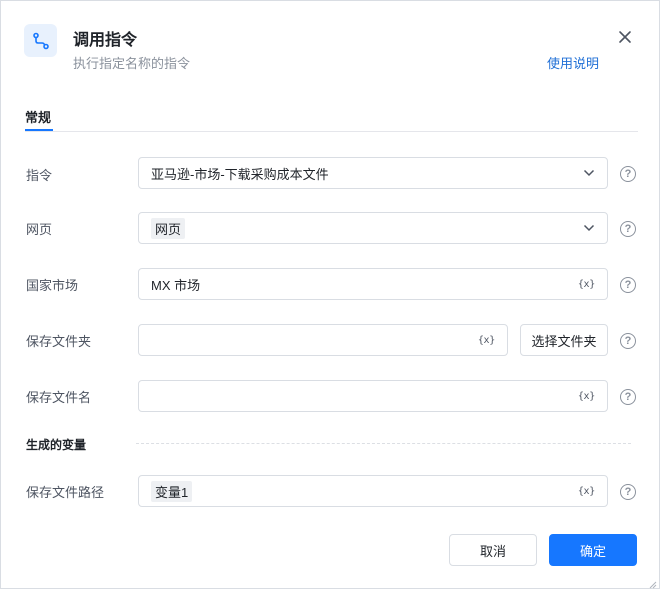 The image size is (660, 589). I want to click on save-path-label: 保存文件路径, so click(65, 492).